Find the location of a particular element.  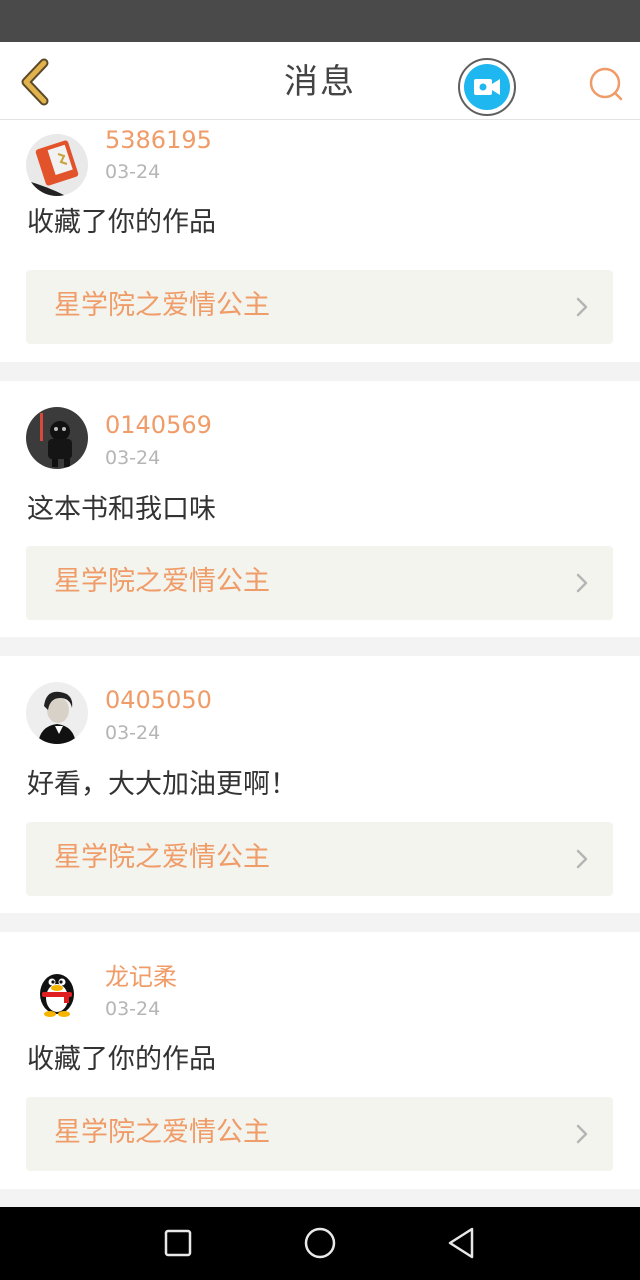

video-button is located at coordinates (487, 87).